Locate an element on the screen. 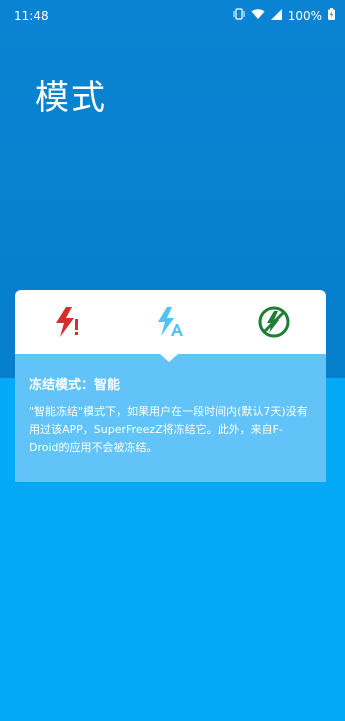  vibrate-icon is located at coordinates (239, 15).